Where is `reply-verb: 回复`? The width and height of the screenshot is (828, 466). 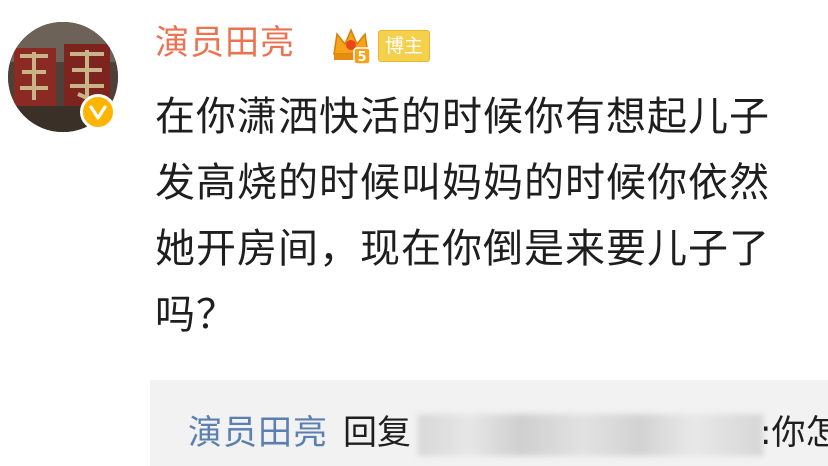 reply-verb: 回复 is located at coordinates (377, 433).